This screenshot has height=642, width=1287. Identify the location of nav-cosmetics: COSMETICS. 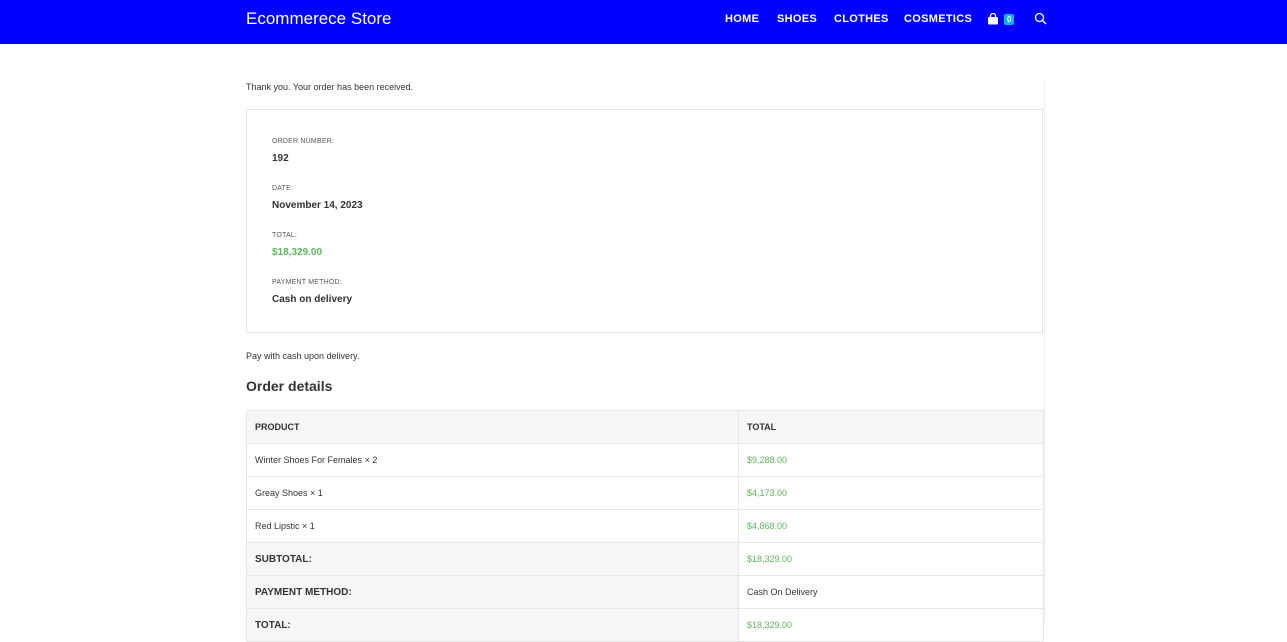
(938, 19).